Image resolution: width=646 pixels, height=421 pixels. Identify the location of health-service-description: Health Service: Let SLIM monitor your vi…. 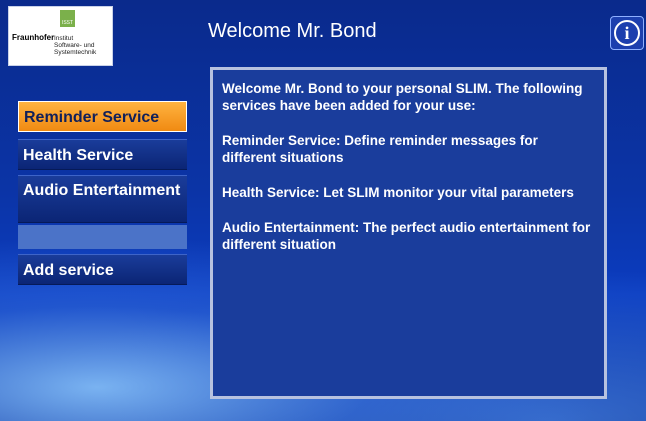
(398, 192).